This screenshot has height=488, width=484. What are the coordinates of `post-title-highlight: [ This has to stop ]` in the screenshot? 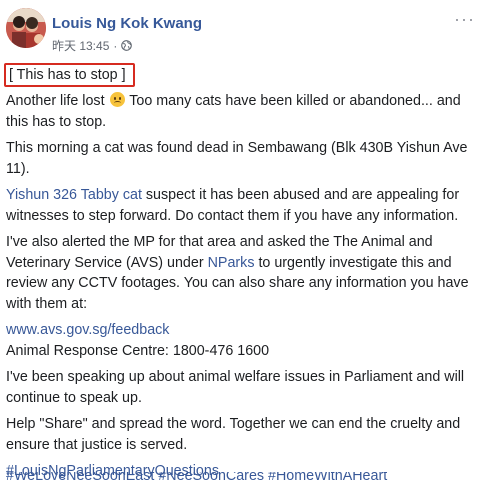 It's located at (69, 75).